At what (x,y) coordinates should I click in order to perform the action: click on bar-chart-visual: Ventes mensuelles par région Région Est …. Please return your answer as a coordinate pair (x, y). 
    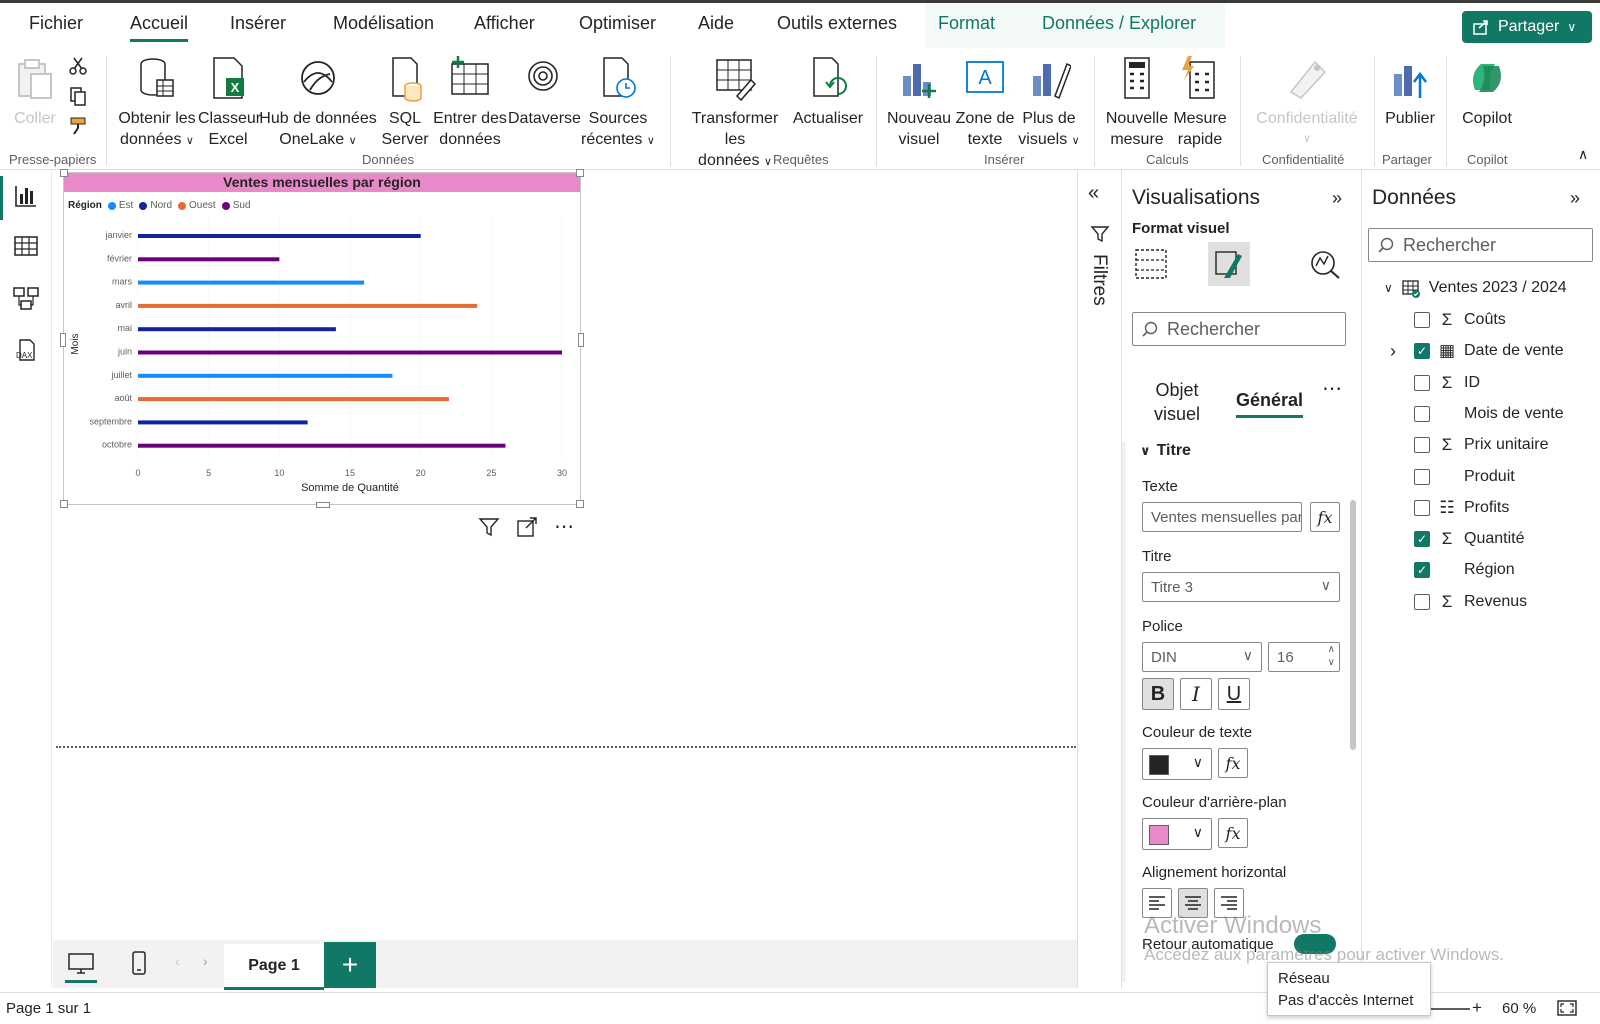
    Looking at the image, I should click on (322, 338).